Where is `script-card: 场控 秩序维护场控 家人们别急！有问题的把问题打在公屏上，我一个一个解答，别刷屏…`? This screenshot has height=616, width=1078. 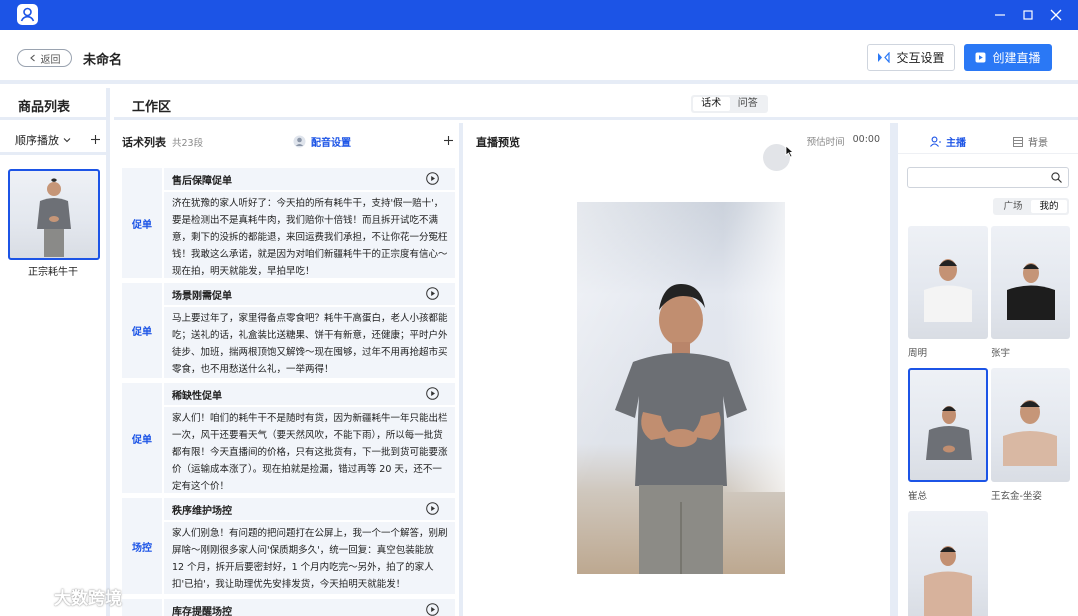 script-card: 场控 秩序维护场控 家人们别急！有问题的把问题打在公屏上，我一个一个解答，别刷屏… is located at coordinates (288, 546).